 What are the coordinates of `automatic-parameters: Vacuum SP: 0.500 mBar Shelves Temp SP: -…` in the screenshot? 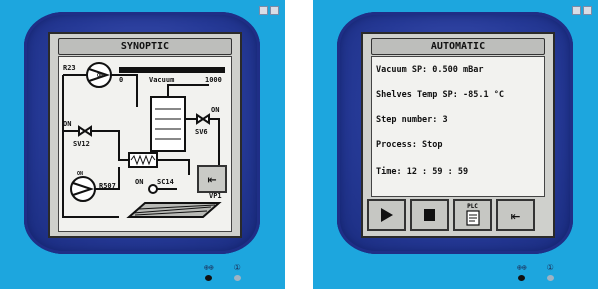 It's located at (458, 126).